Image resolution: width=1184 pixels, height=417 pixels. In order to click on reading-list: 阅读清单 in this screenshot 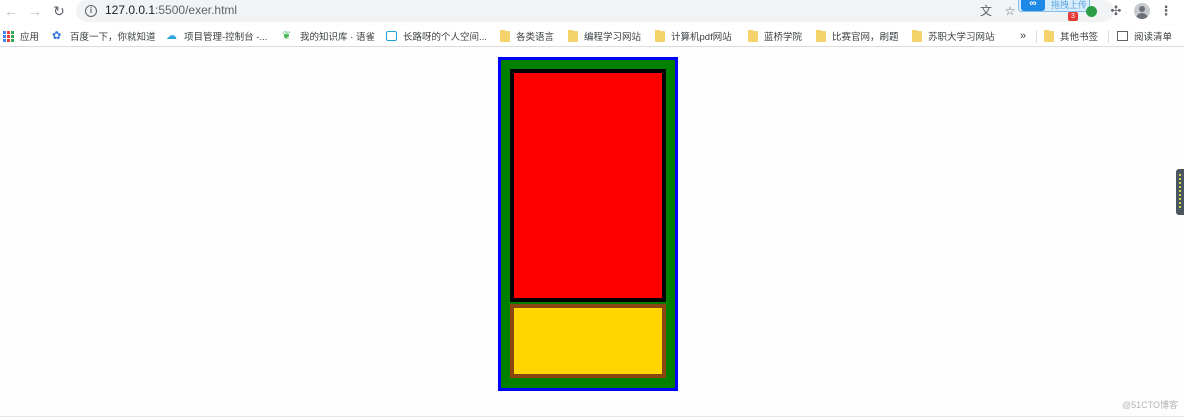, I will do `click(1144, 36)`.